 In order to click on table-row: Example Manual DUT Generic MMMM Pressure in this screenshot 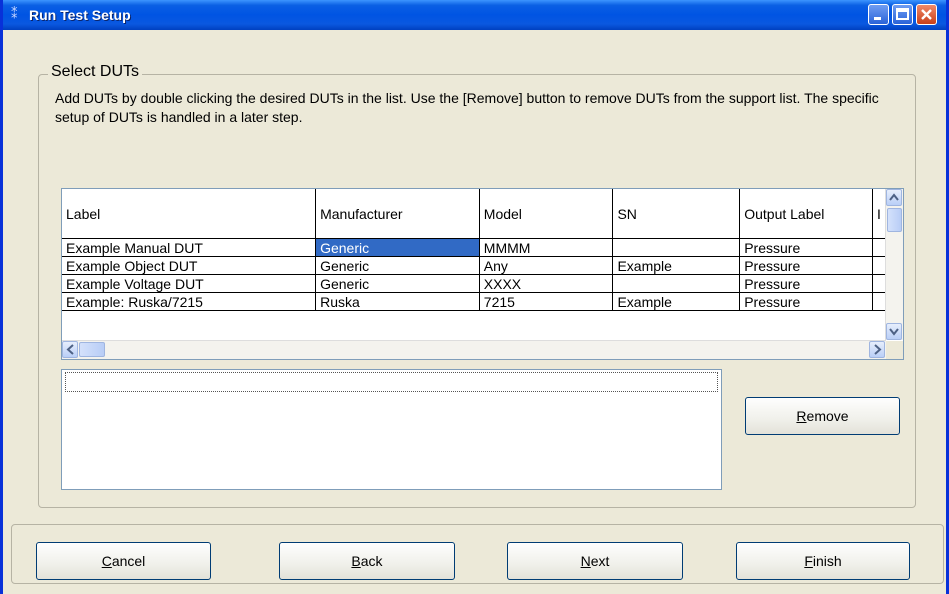, I will do `click(482, 247)`.